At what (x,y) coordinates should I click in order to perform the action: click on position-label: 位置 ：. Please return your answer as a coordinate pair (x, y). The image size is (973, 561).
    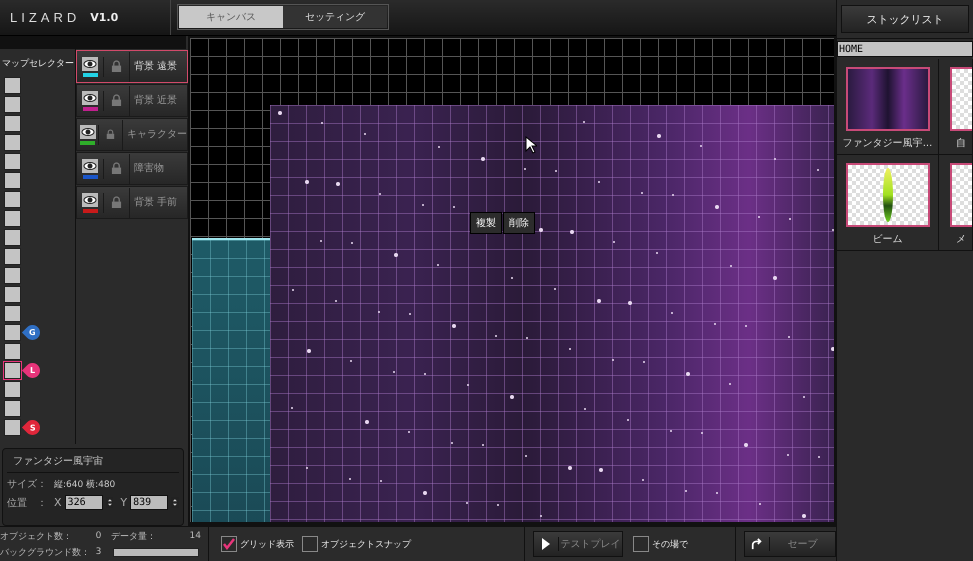
    Looking at the image, I should click on (27, 503).